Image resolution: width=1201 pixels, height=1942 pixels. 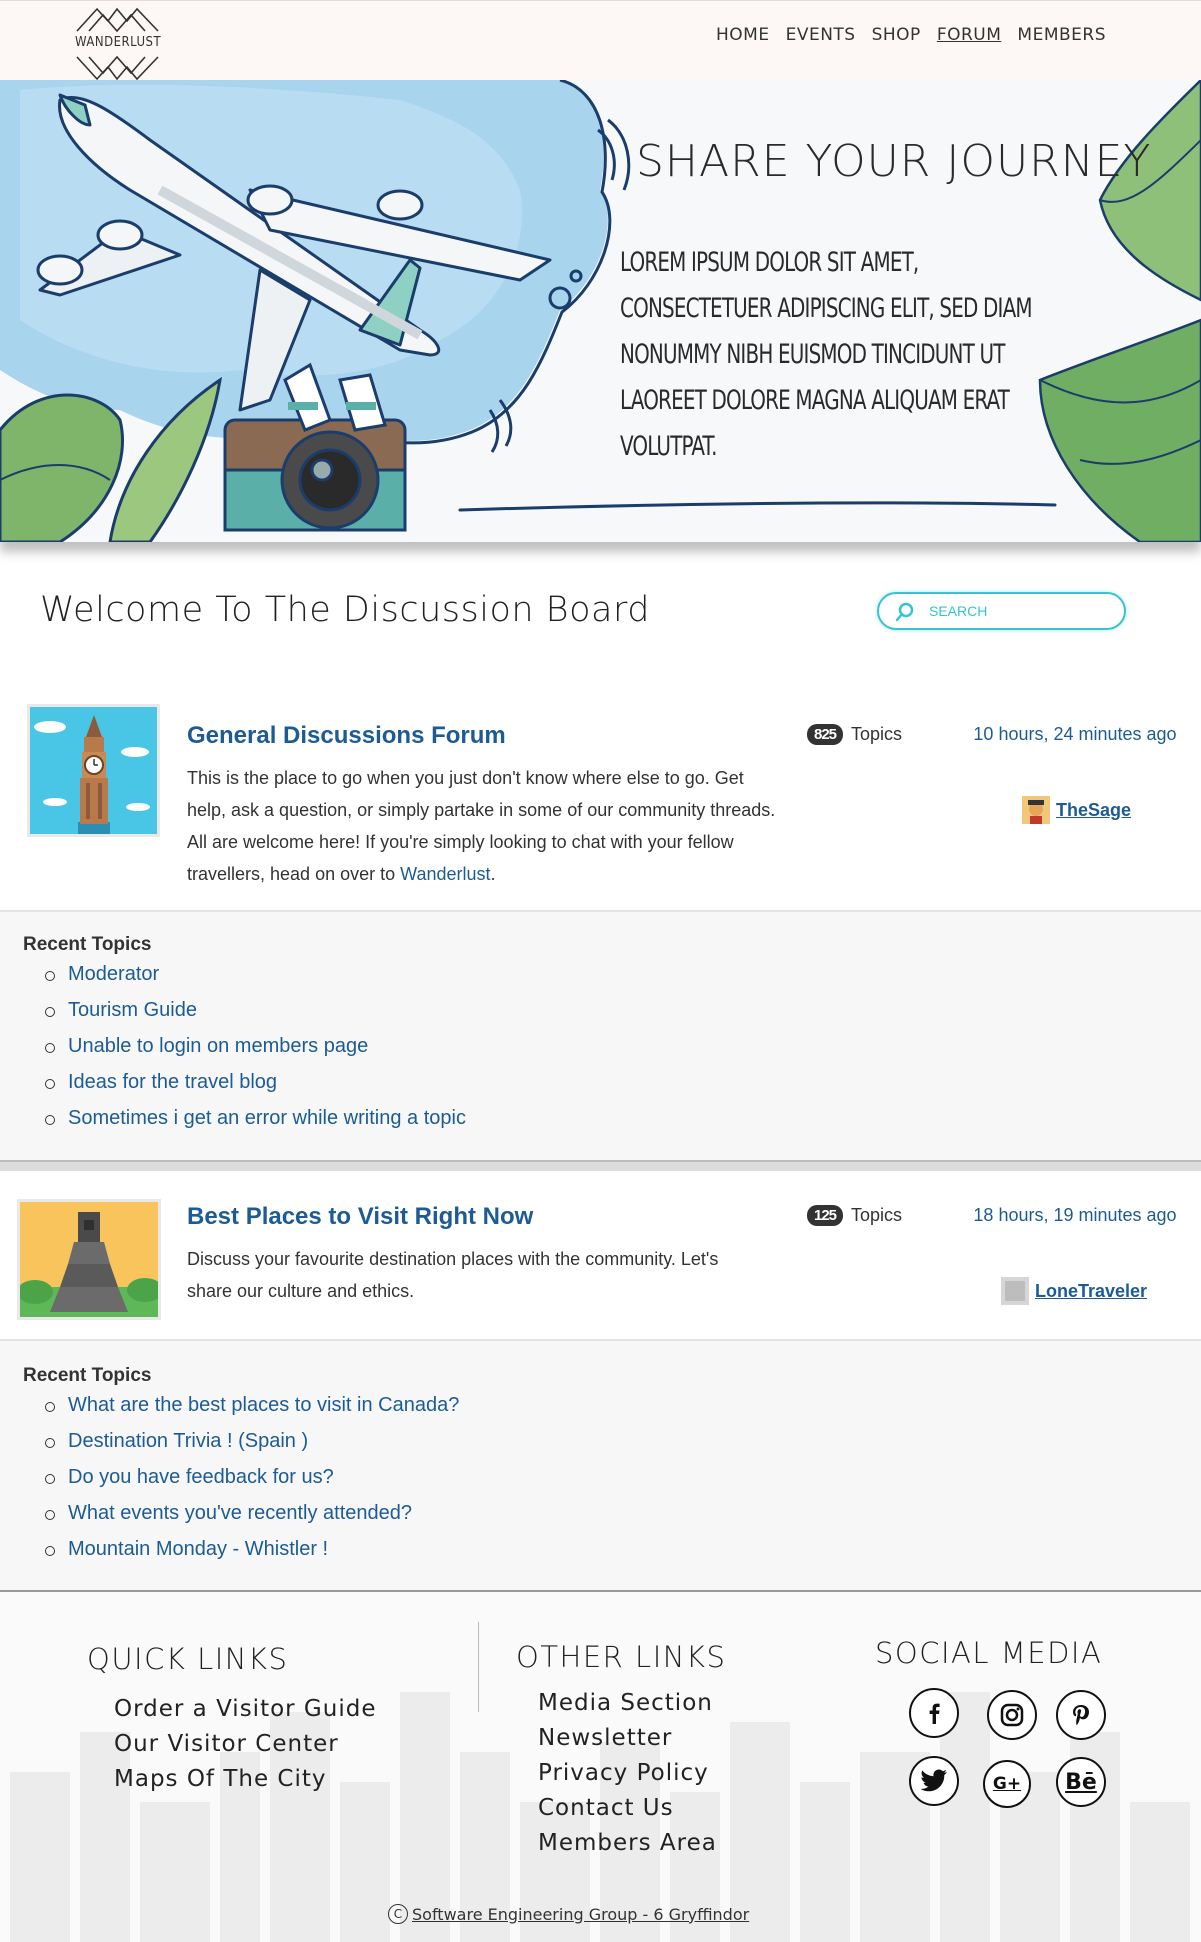 I want to click on topic-link: What events you've recently attended?, so click(x=240, y=1513).